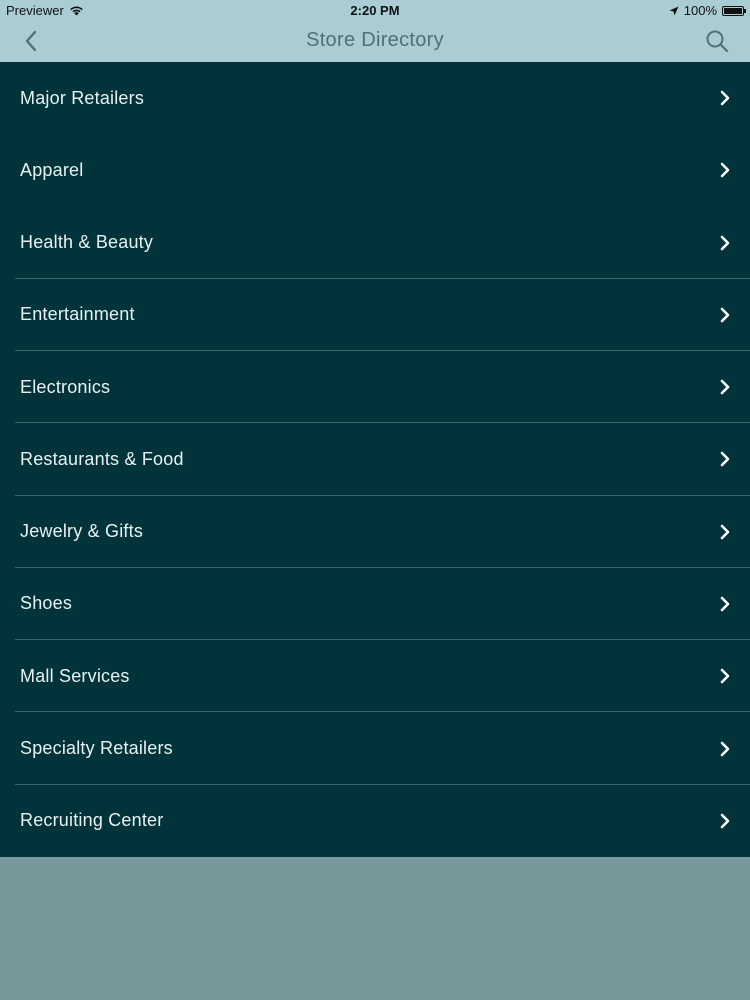 This screenshot has height=1000, width=750. Describe the element at coordinates (375, 604) in the screenshot. I see `category-item-shoes: Shoes` at that location.